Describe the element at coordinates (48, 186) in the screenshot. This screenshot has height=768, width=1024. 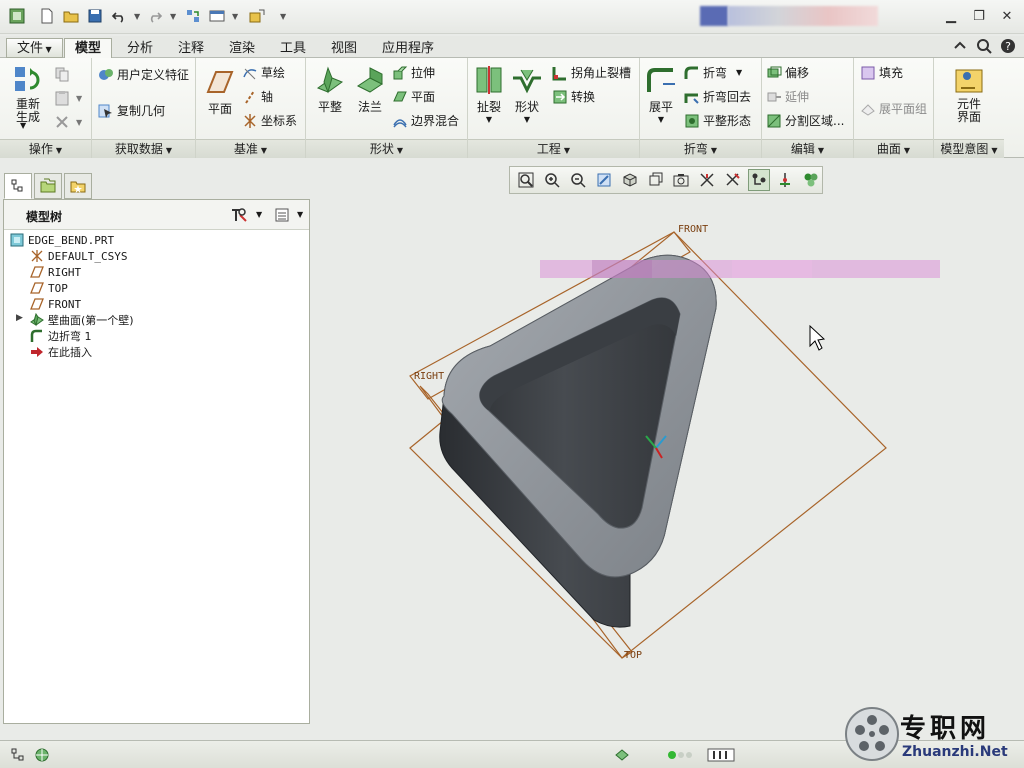
I see `tab-folder-browser` at that location.